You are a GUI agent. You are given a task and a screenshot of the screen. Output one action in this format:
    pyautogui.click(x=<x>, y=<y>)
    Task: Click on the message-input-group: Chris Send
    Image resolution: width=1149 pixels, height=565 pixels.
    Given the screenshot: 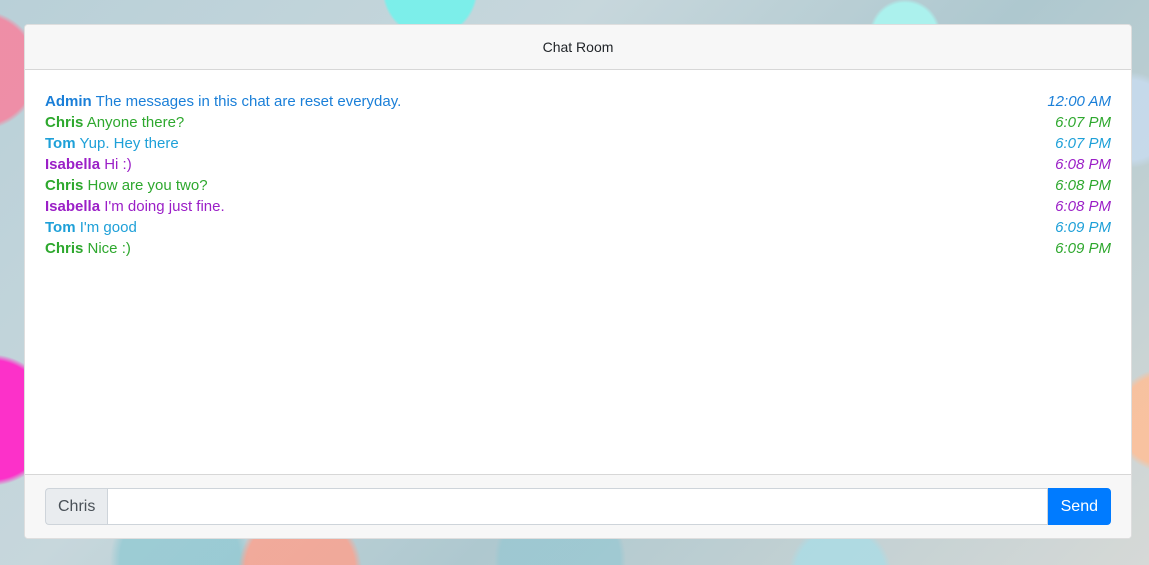 What is the action you would take?
    pyautogui.click(x=578, y=506)
    